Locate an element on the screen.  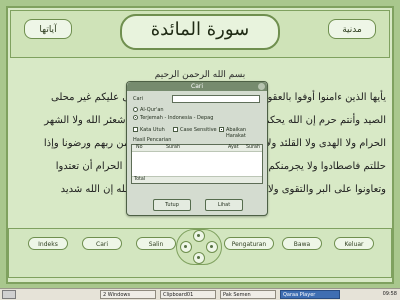
column-surah-2: Surah is located at coordinates (253, 147).